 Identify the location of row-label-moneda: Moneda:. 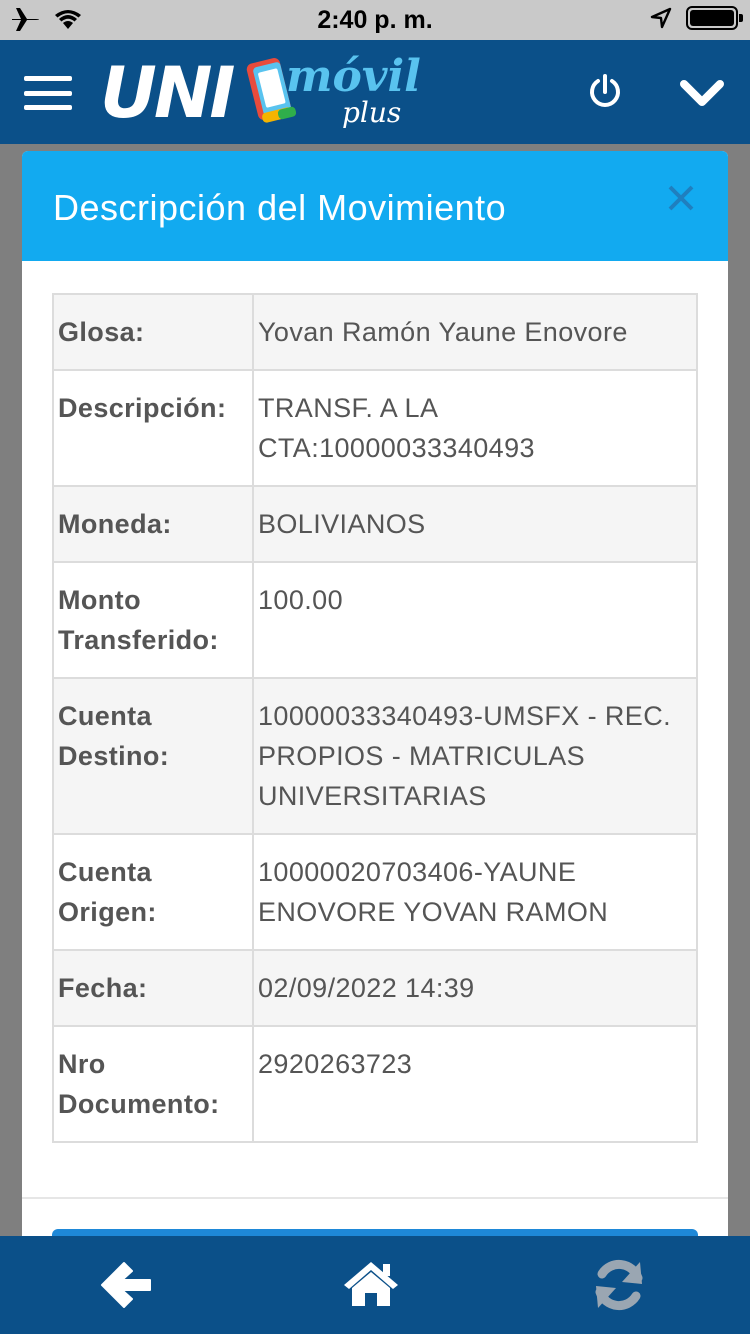
(153, 524).